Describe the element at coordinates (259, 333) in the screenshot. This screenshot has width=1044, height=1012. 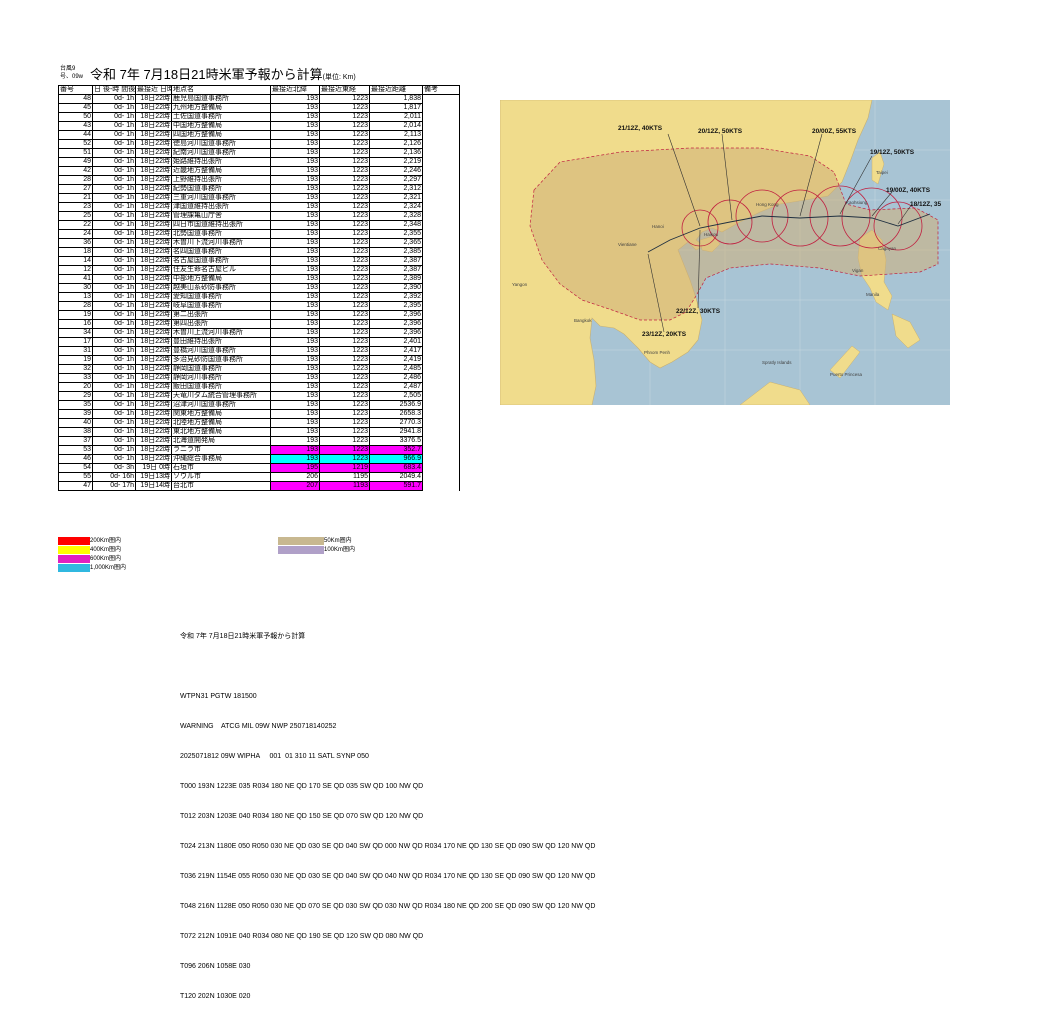
I see `table-row: 34 0d- 1h 18日22時 木曽川上流河川事務所 193 1223 2,396` at that location.